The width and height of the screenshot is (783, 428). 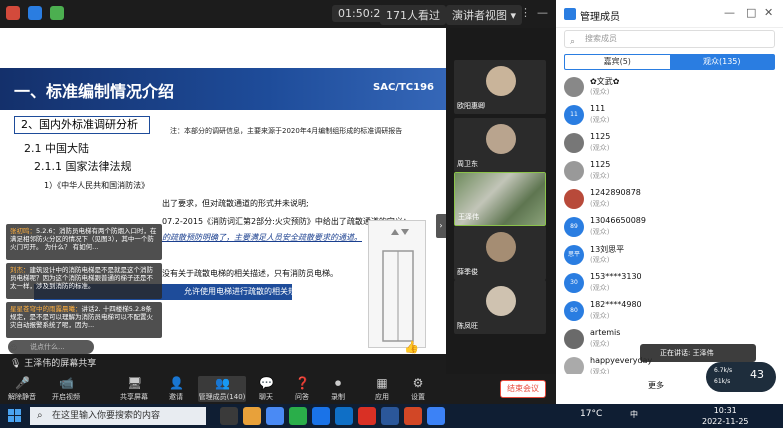 What do you see at coordinates (135, 383) in the screenshot?
I see `screen-icon: 🖥` at bounding box center [135, 383].